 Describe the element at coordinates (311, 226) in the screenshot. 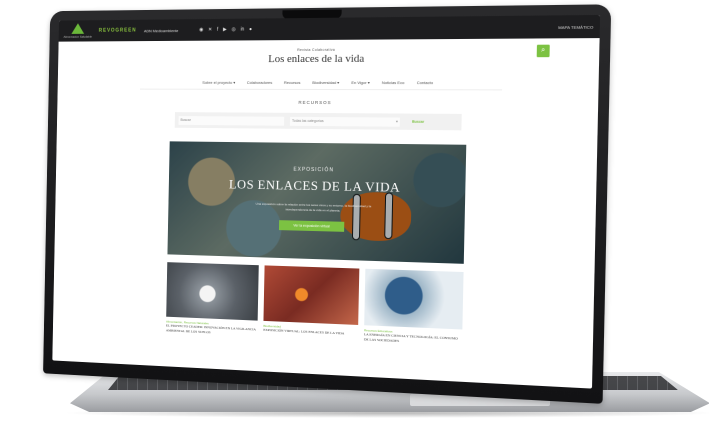

I see `hero-cta-button: Ver la exposición virtual` at that location.